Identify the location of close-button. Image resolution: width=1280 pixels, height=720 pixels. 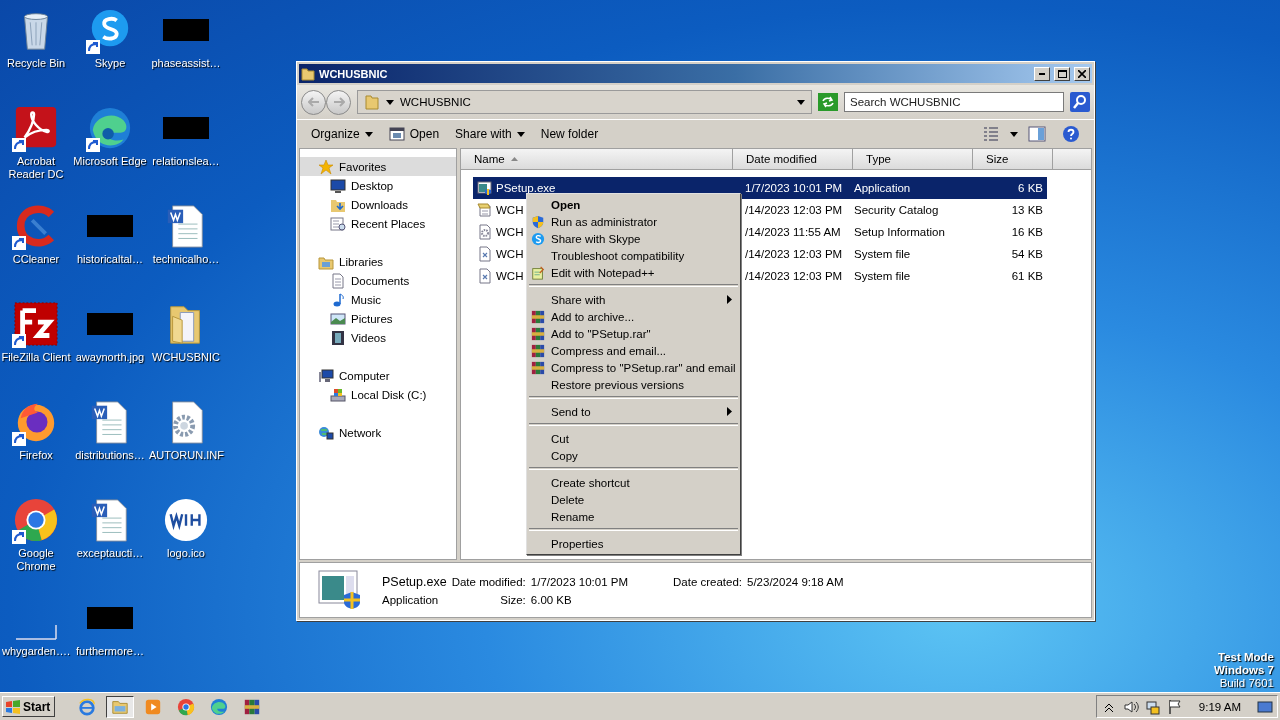
(1082, 73).